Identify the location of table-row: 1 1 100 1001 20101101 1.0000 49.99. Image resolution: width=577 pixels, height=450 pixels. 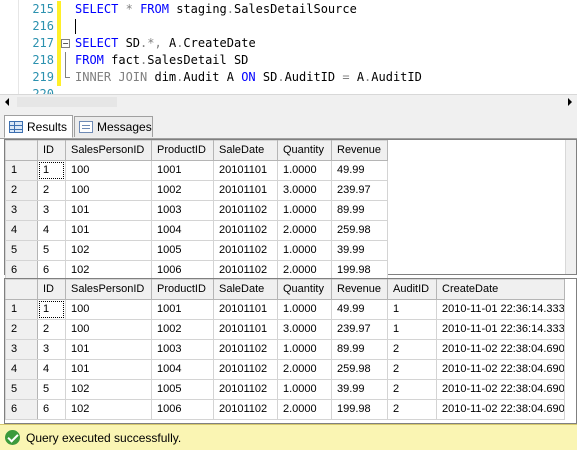
(196, 170).